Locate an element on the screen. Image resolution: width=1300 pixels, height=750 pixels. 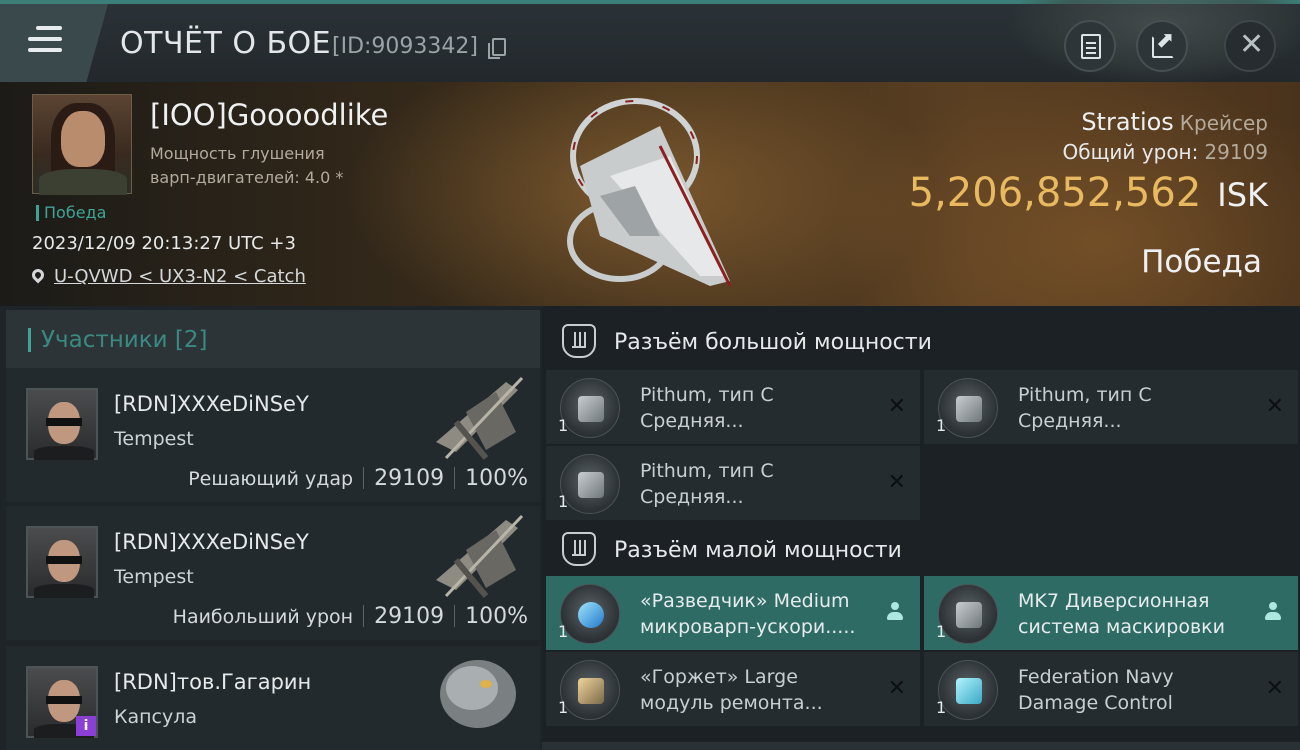
capsule-icon is located at coordinates (478, 694).